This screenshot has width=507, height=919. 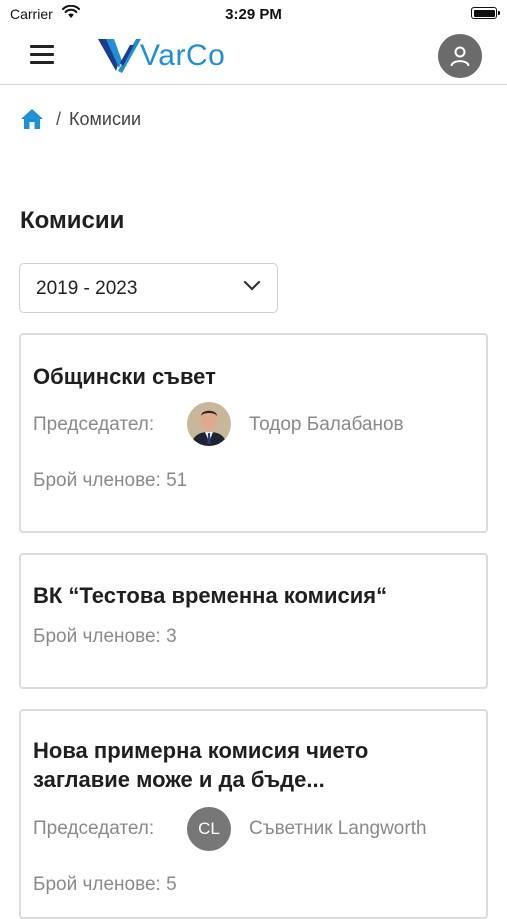 I want to click on commission-title: ВК “Тестова временна комисия“, so click(x=210, y=595).